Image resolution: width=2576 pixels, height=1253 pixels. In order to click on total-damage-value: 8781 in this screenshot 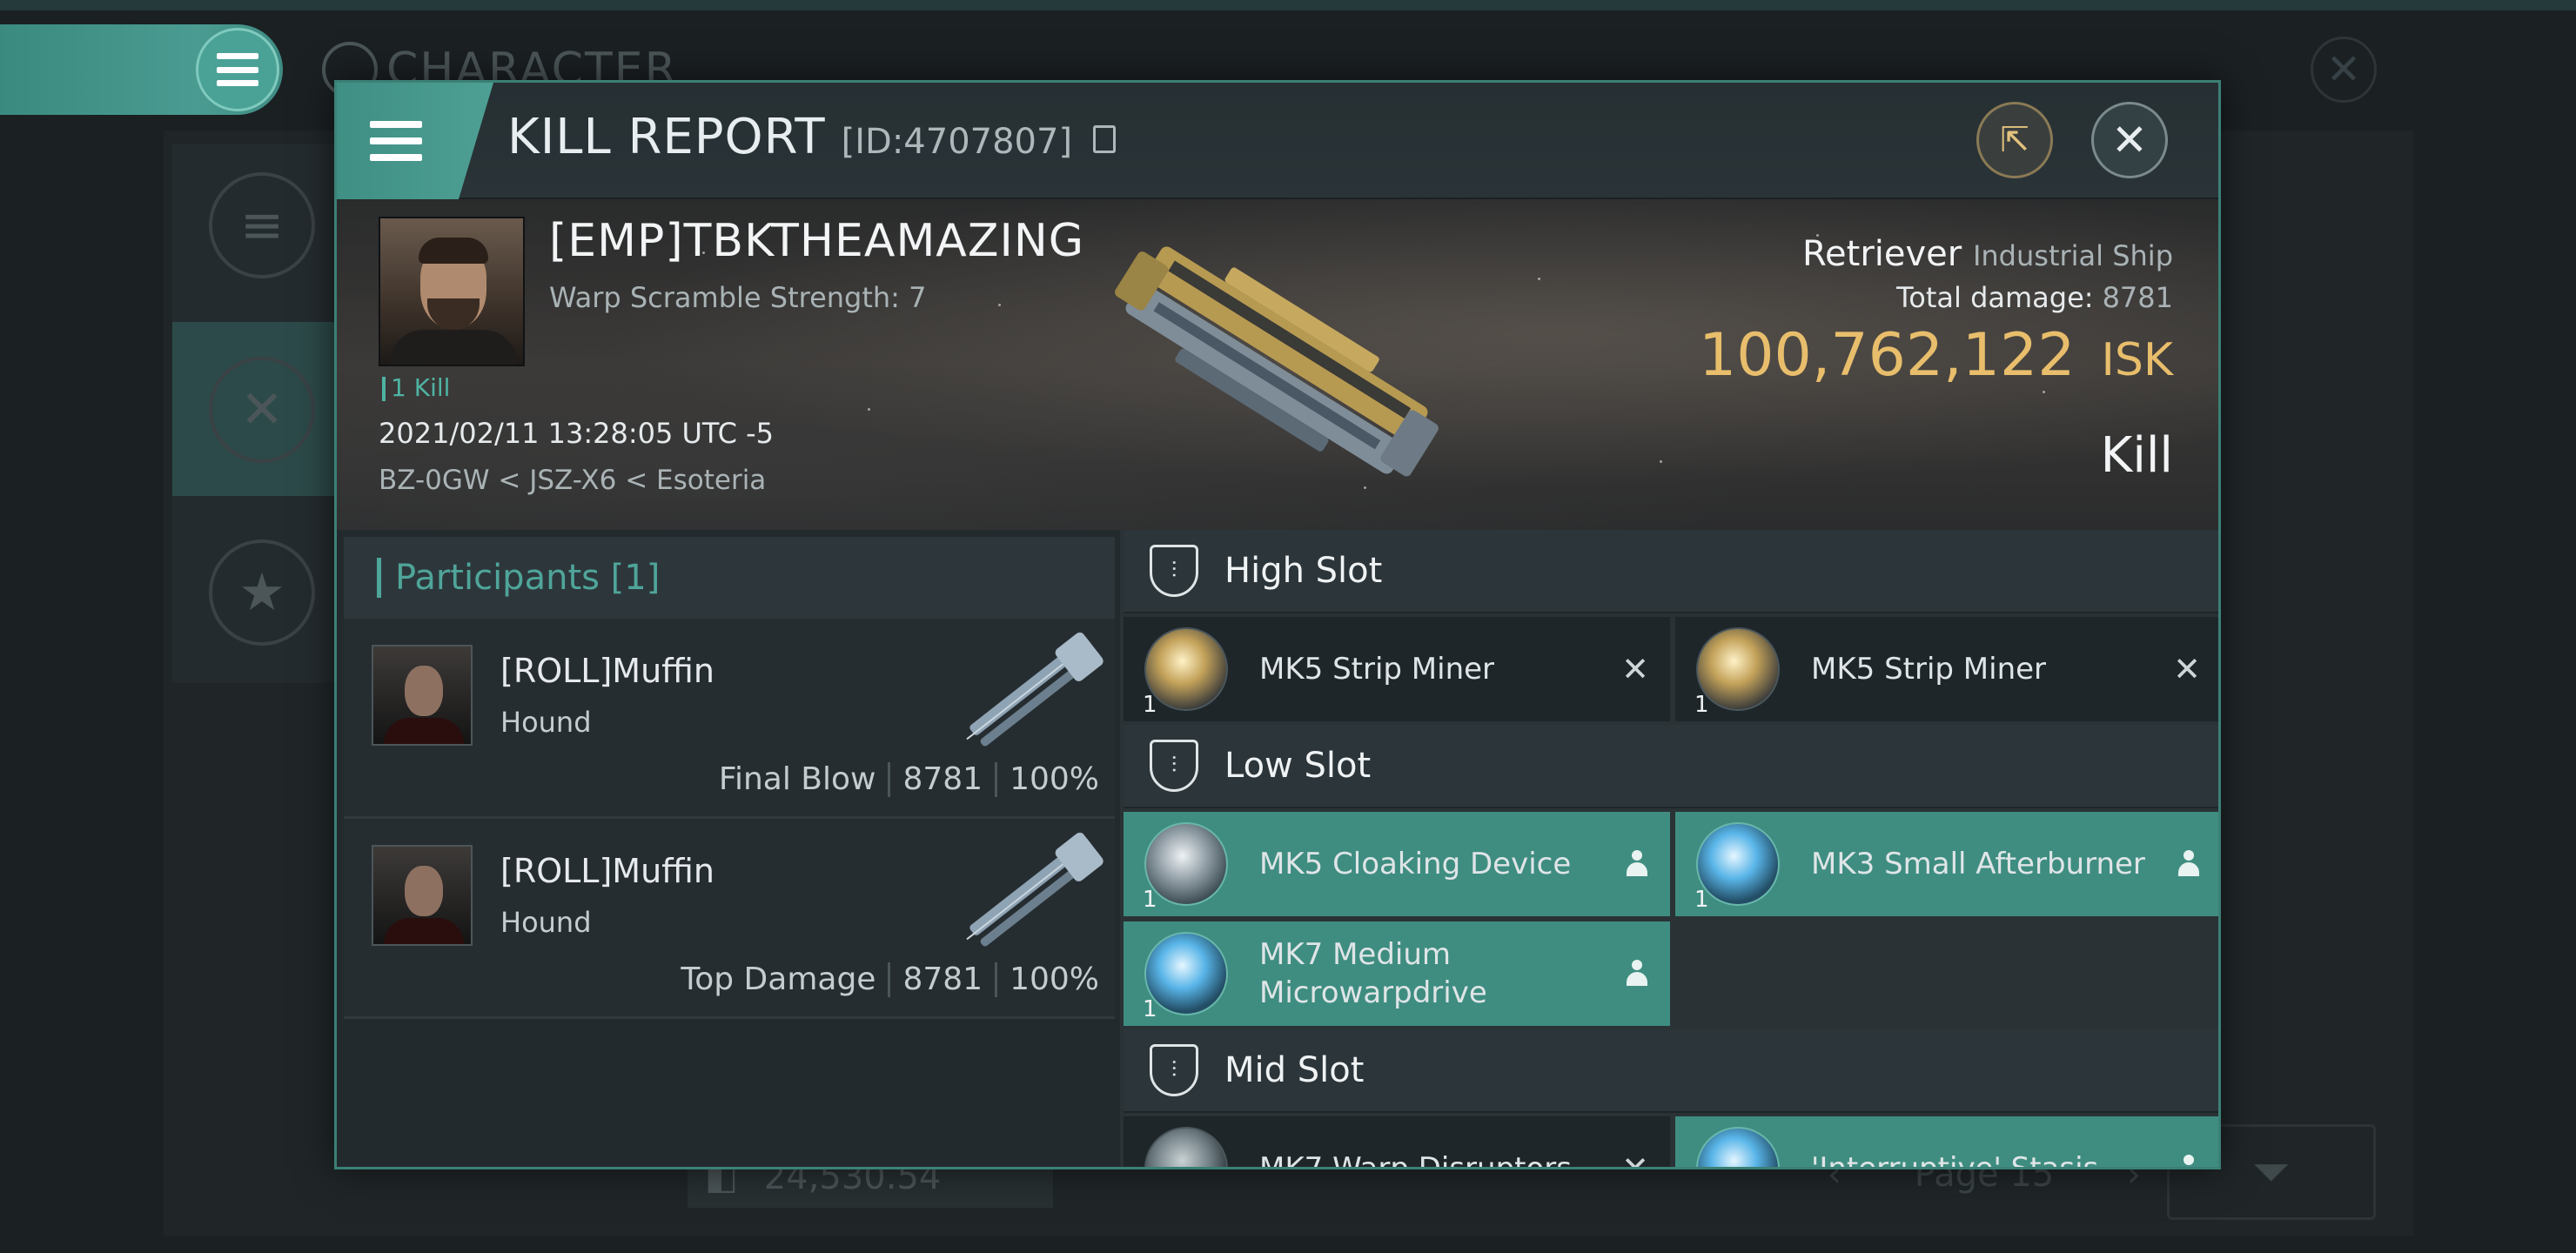, I will do `click(2137, 297)`.